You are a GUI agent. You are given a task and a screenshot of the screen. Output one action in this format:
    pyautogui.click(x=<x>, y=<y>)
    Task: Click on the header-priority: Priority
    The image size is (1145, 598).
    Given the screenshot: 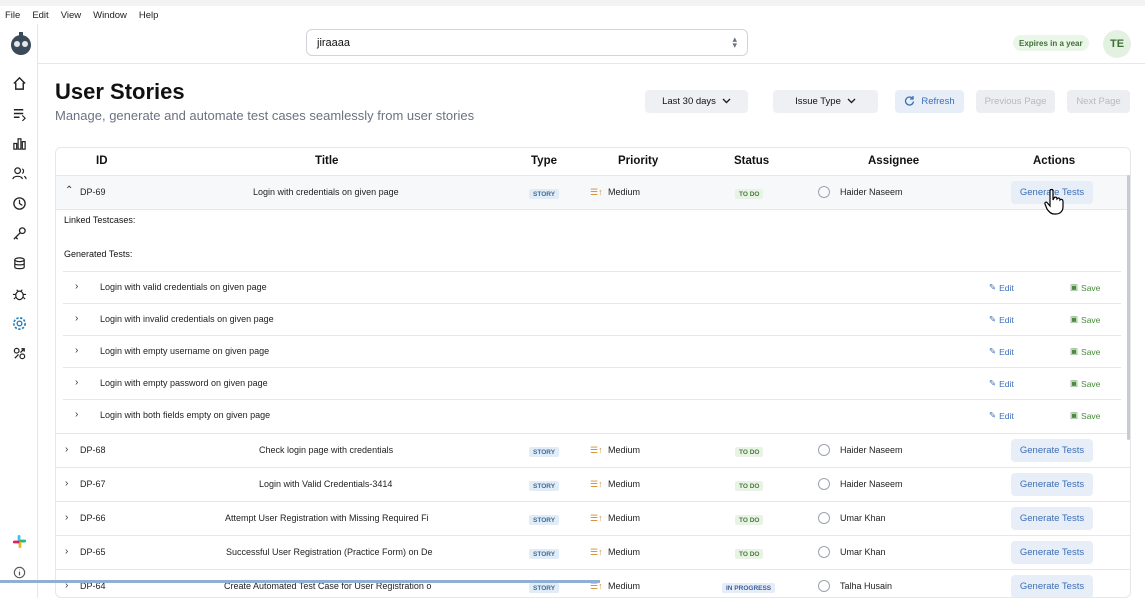 What is the action you would take?
    pyautogui.click(x=638, y=161)
    